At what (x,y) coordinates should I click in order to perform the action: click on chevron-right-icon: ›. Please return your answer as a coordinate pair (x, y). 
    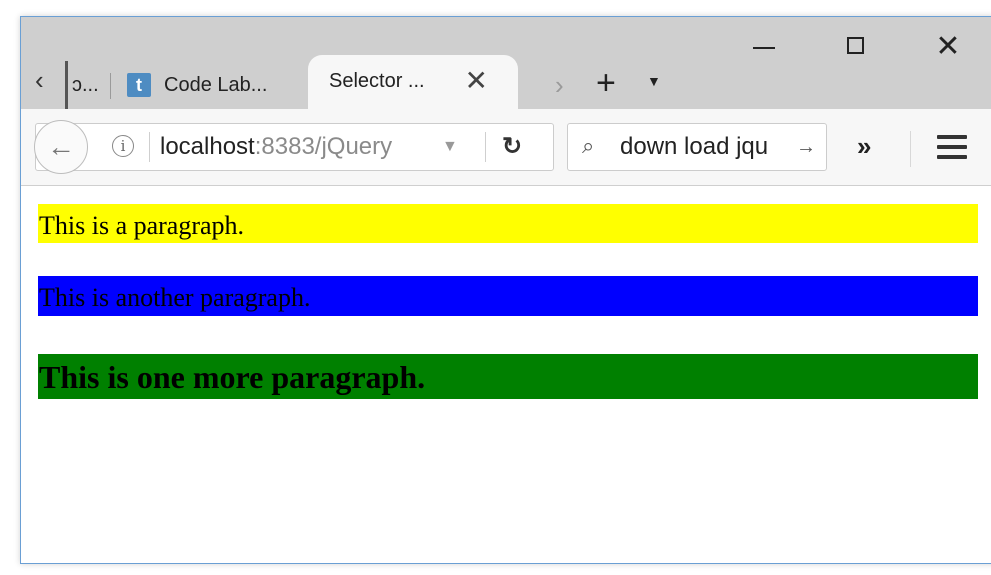
    Looking at the image, I should click on (559, 85).